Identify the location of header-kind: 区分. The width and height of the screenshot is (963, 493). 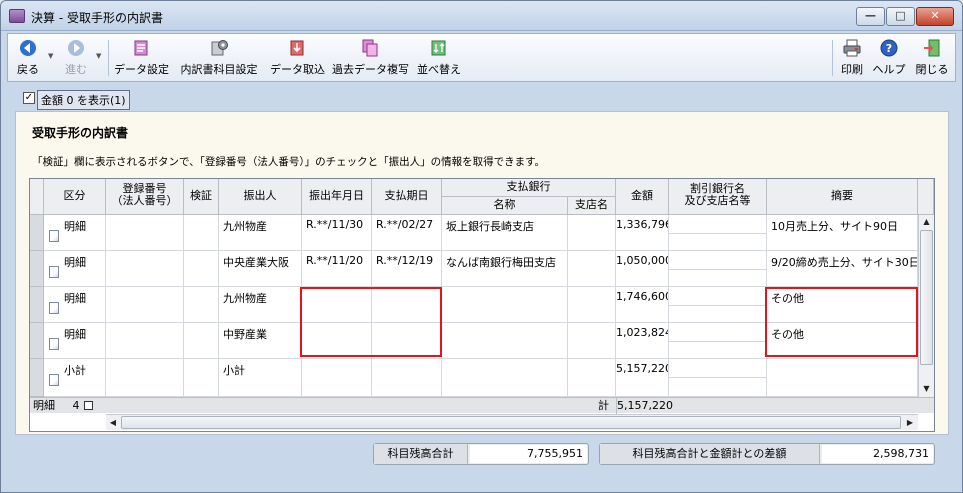
(75, 197).